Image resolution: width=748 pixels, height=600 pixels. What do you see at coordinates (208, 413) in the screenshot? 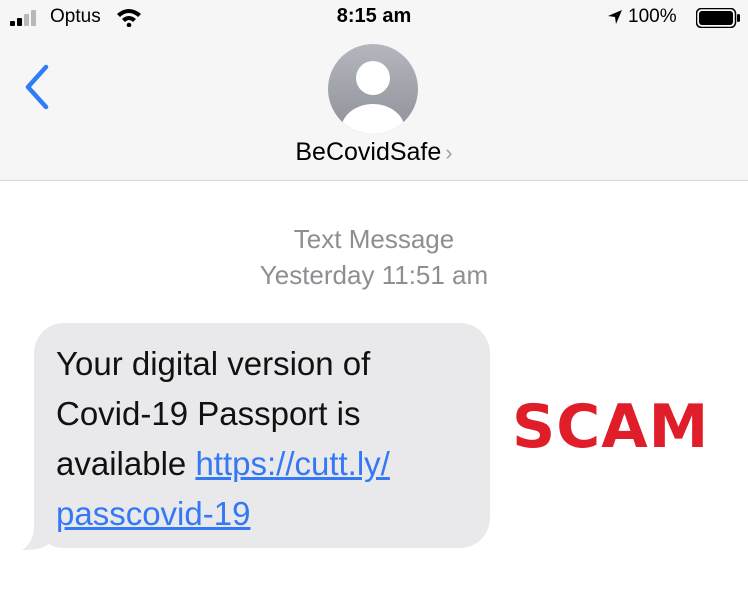
I see `message-text-line: Covid-19 Passport is` at bounding box center [208, 413].